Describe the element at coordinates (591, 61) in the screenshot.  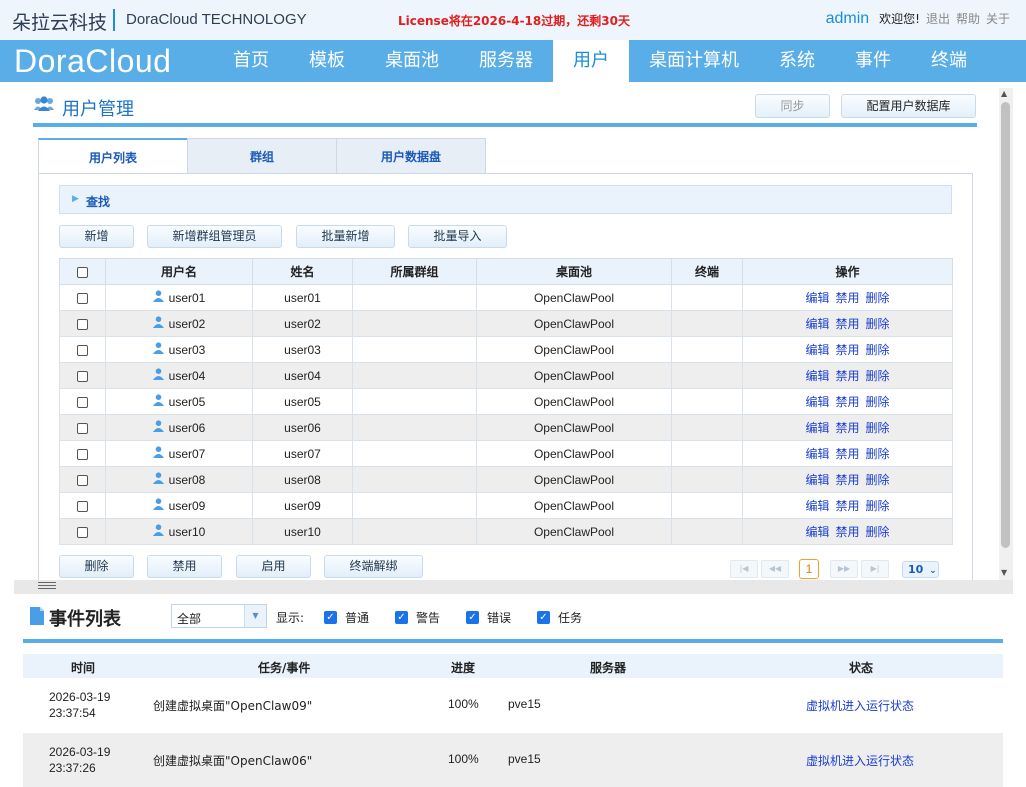
I see `nav-users: 用户` at that location.